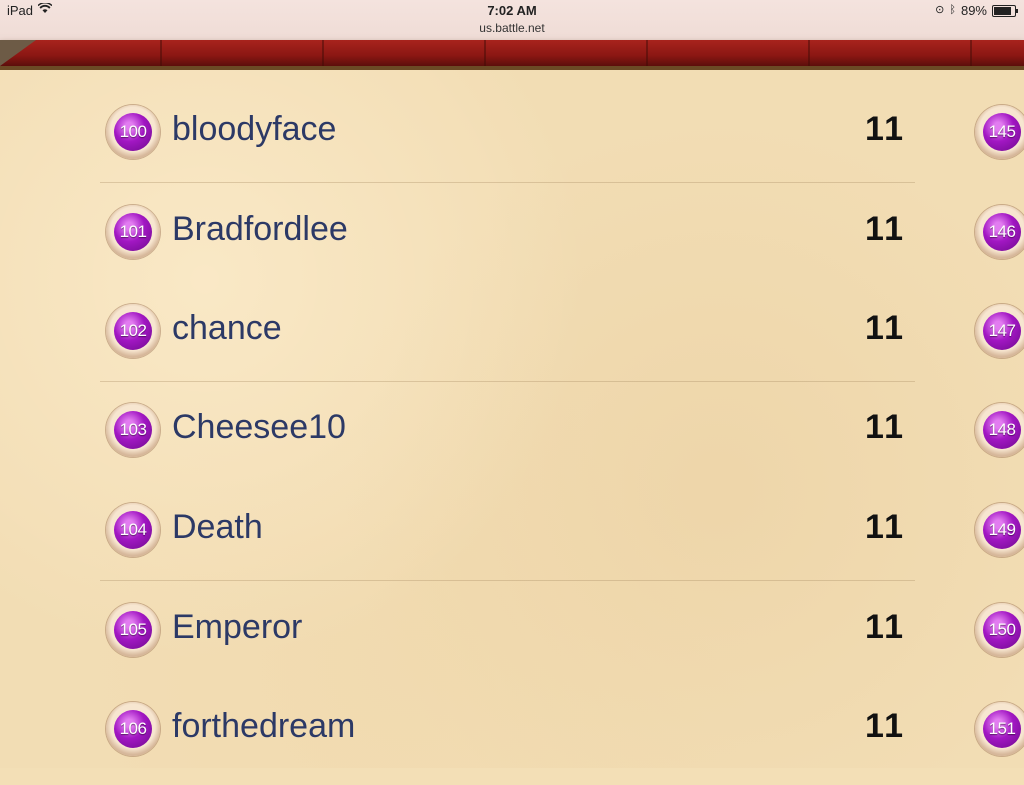 The height and width of the screenshot is (785, 1024). I want to click on list-item: 100 bloodyface 11, so click(507, 138).